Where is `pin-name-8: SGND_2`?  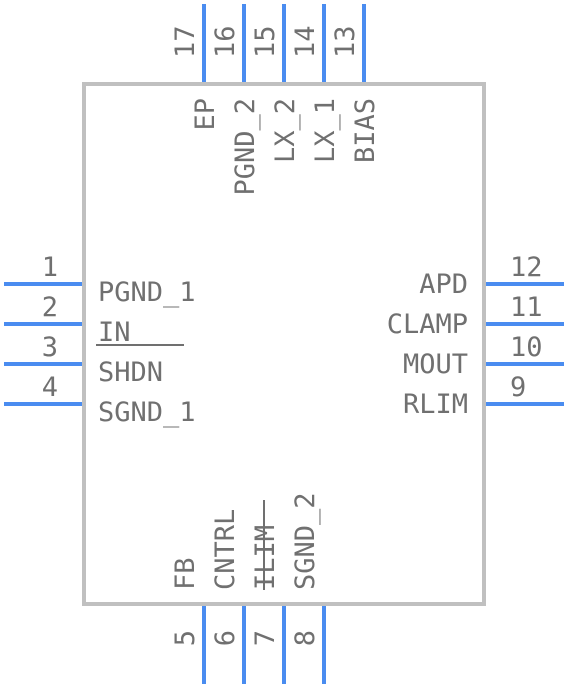 pin-name-8: SGND_2 is located at coordinates (305, 541).